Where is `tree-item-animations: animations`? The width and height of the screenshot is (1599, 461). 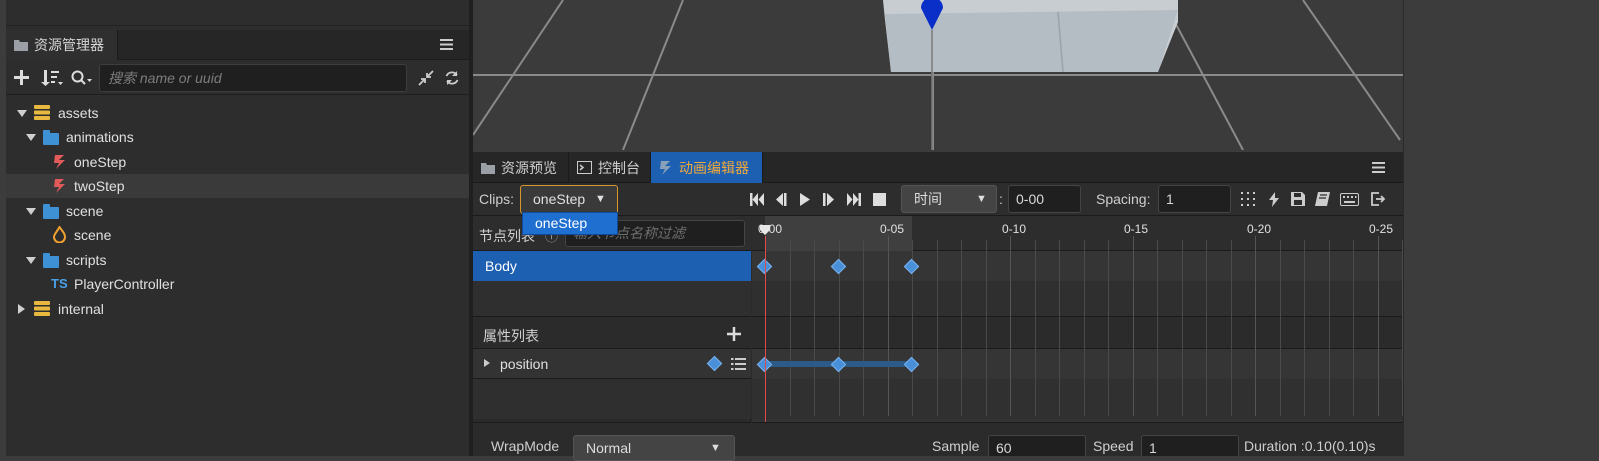
tree-item-animations: animations is located at coordinates (237, 137).